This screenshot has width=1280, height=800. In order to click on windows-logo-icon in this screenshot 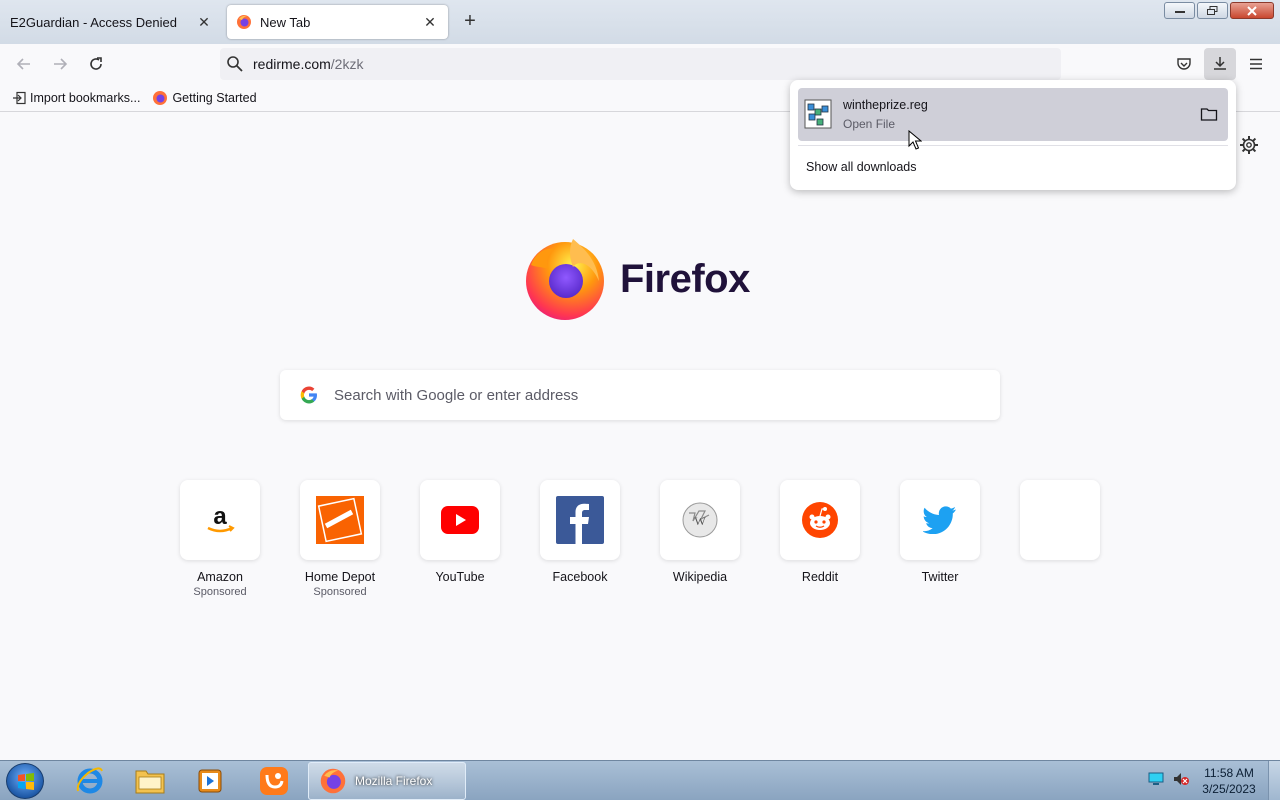, I will do `click(26, 781)`.